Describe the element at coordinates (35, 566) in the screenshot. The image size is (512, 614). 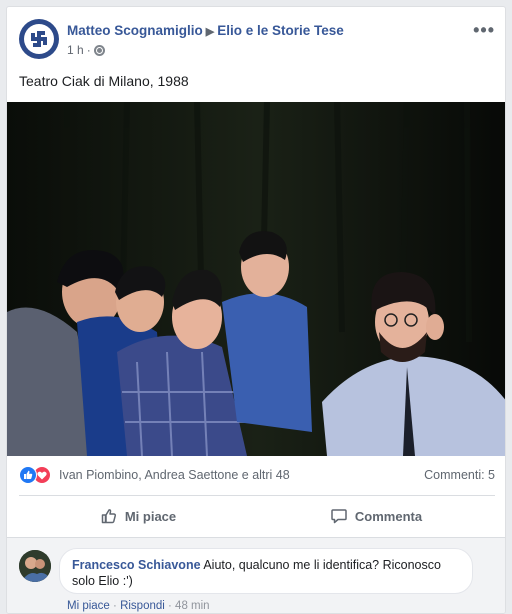
I see `commenter-avatar` at that location.